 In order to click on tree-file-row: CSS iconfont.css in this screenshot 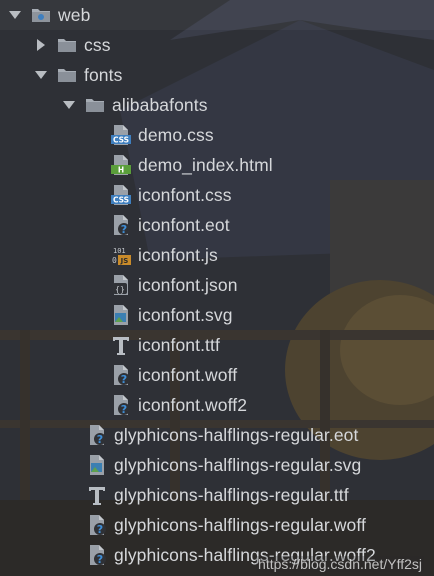, I will do `click(217, 195)`.